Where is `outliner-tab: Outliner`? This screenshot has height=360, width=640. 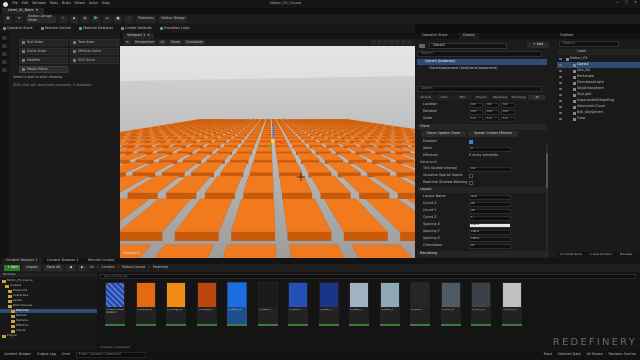
outliner-tab: Outliner is located at coordinates (598, 36).